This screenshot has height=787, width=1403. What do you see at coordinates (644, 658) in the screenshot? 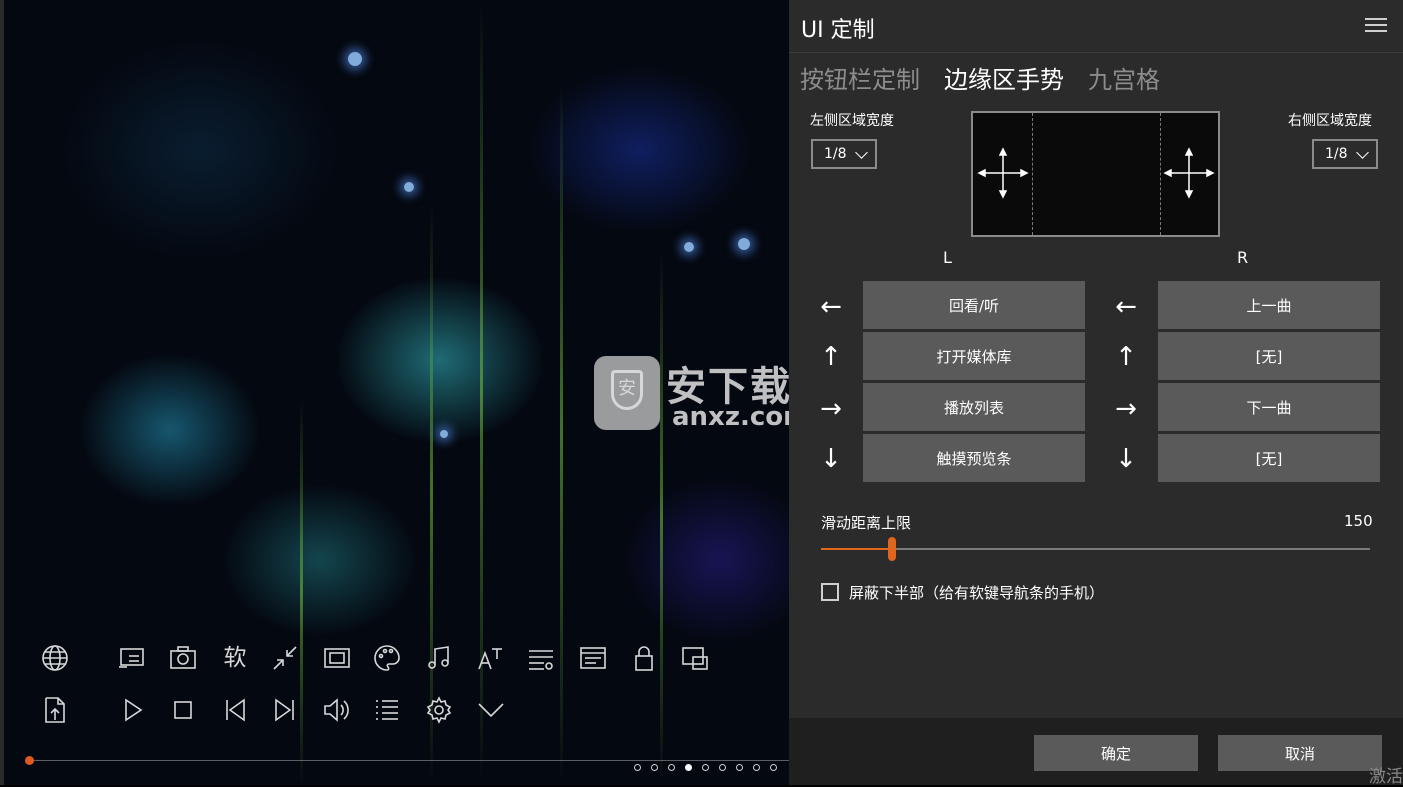
I see `lock-icon` at bounding box center [644, 658].